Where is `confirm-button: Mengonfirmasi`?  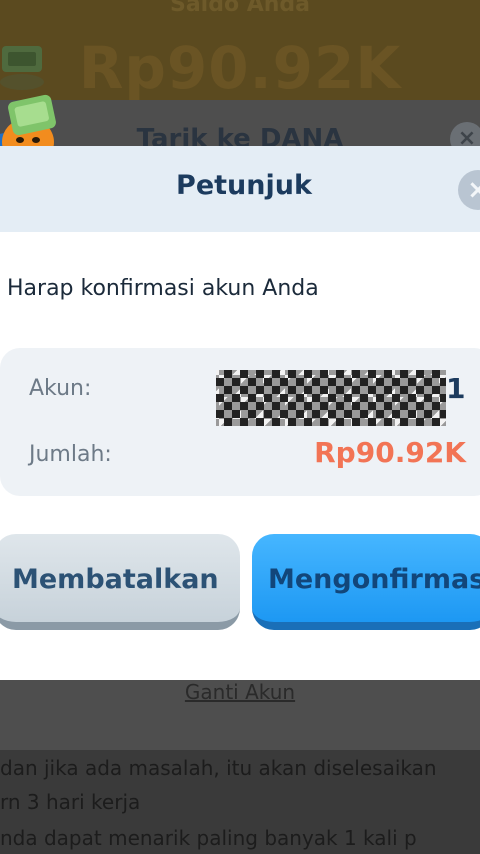 confirm-button: Mengonfirmasi is located at coordinates (366, 582).